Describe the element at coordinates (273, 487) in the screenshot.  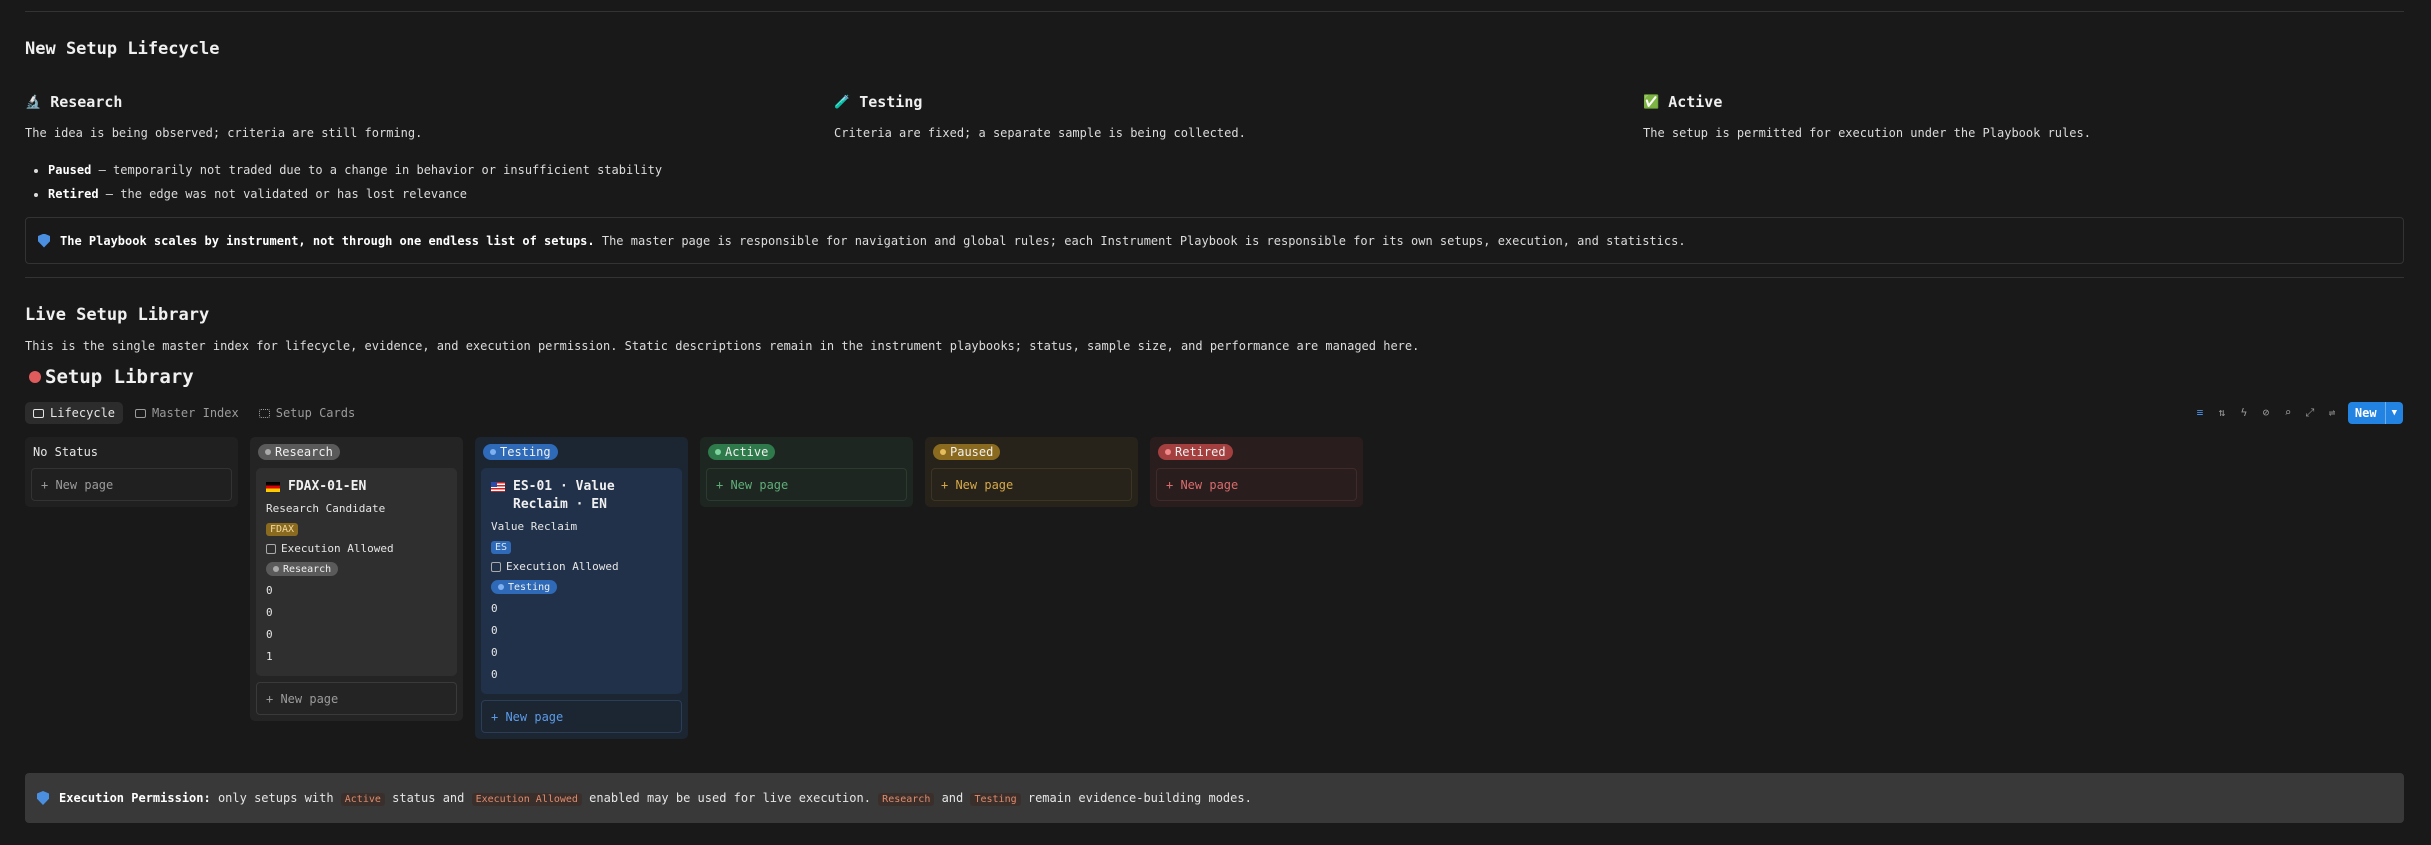
I see `germany-flag-icon` at that location.